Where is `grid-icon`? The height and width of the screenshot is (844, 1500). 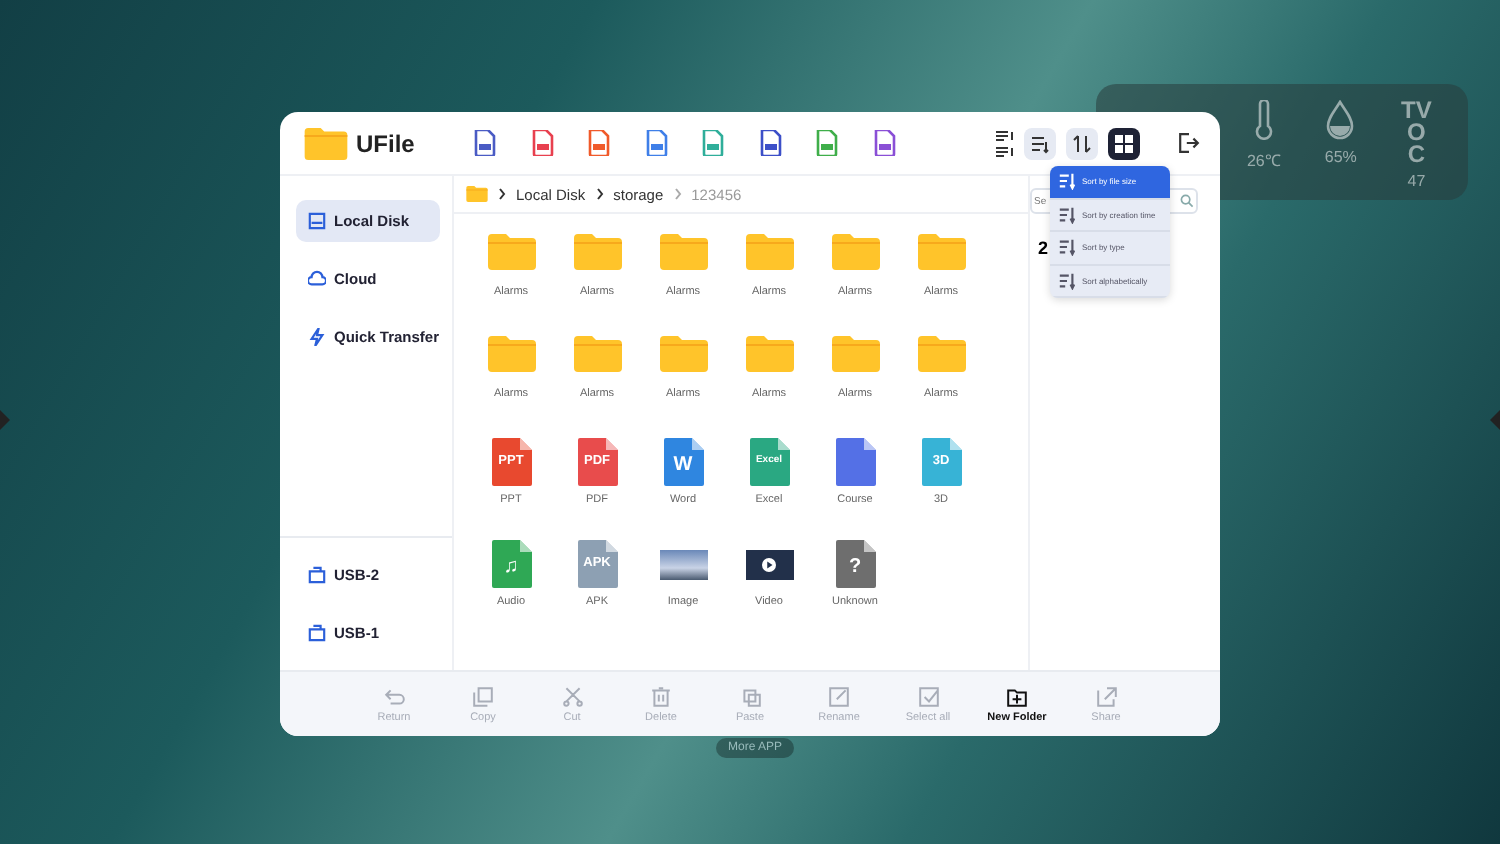 grid-icon is located at coordinates (1124, 143).